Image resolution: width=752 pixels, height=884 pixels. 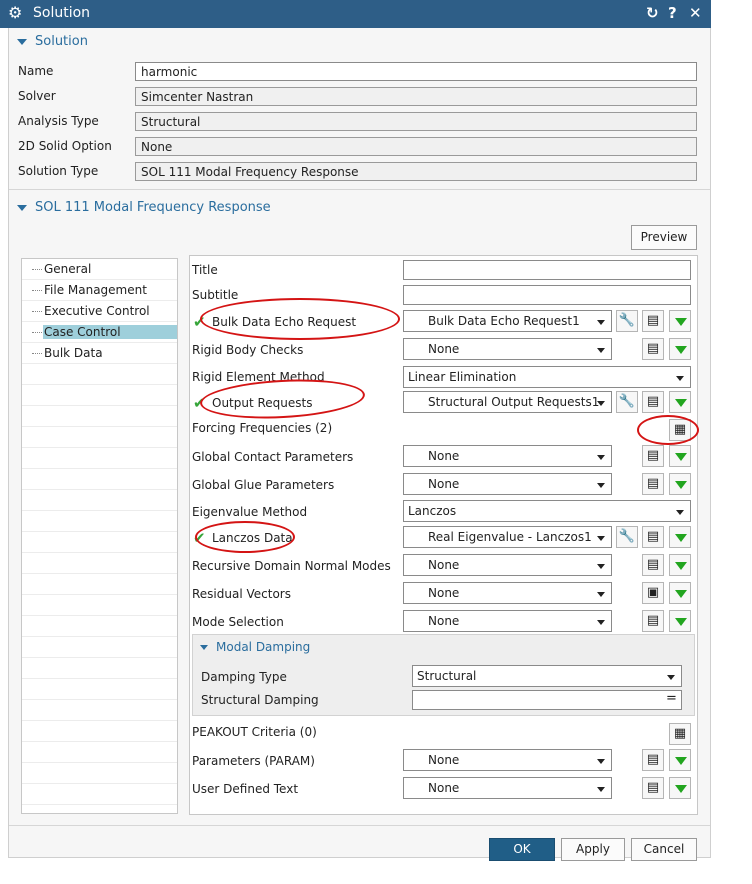 I want to click on tree-item-case-control: Case Control, so click(x=99, y=332).